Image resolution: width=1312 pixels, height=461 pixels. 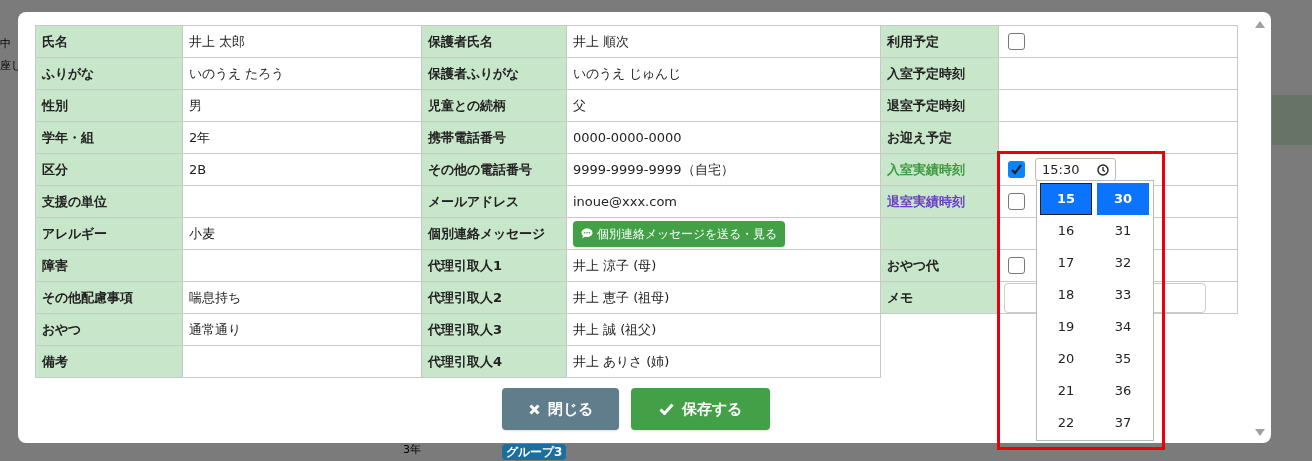 I want to click on field-label: 退室予定時刻, so click(x=940, y=106).